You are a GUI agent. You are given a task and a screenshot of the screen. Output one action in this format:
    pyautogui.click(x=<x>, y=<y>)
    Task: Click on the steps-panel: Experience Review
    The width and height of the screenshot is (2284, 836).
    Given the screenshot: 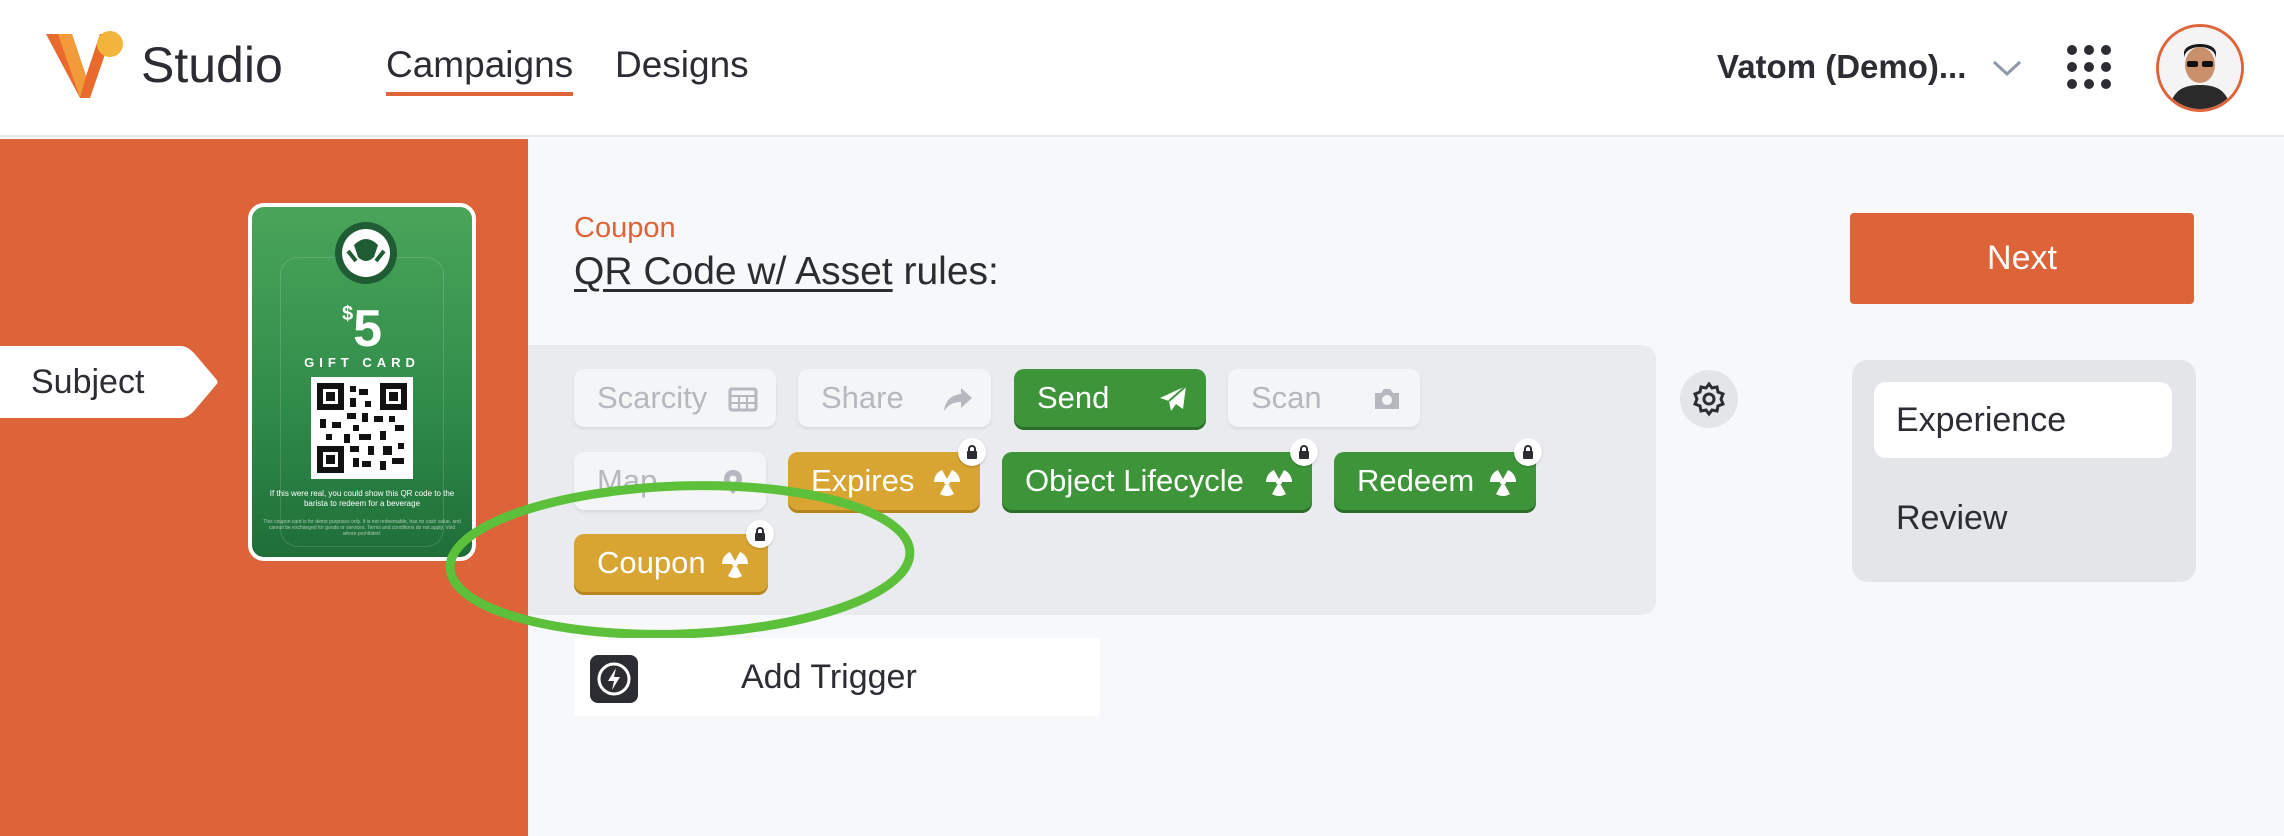 What is the action you would take?
    pyautogui.click(x=2024, y=471)
    